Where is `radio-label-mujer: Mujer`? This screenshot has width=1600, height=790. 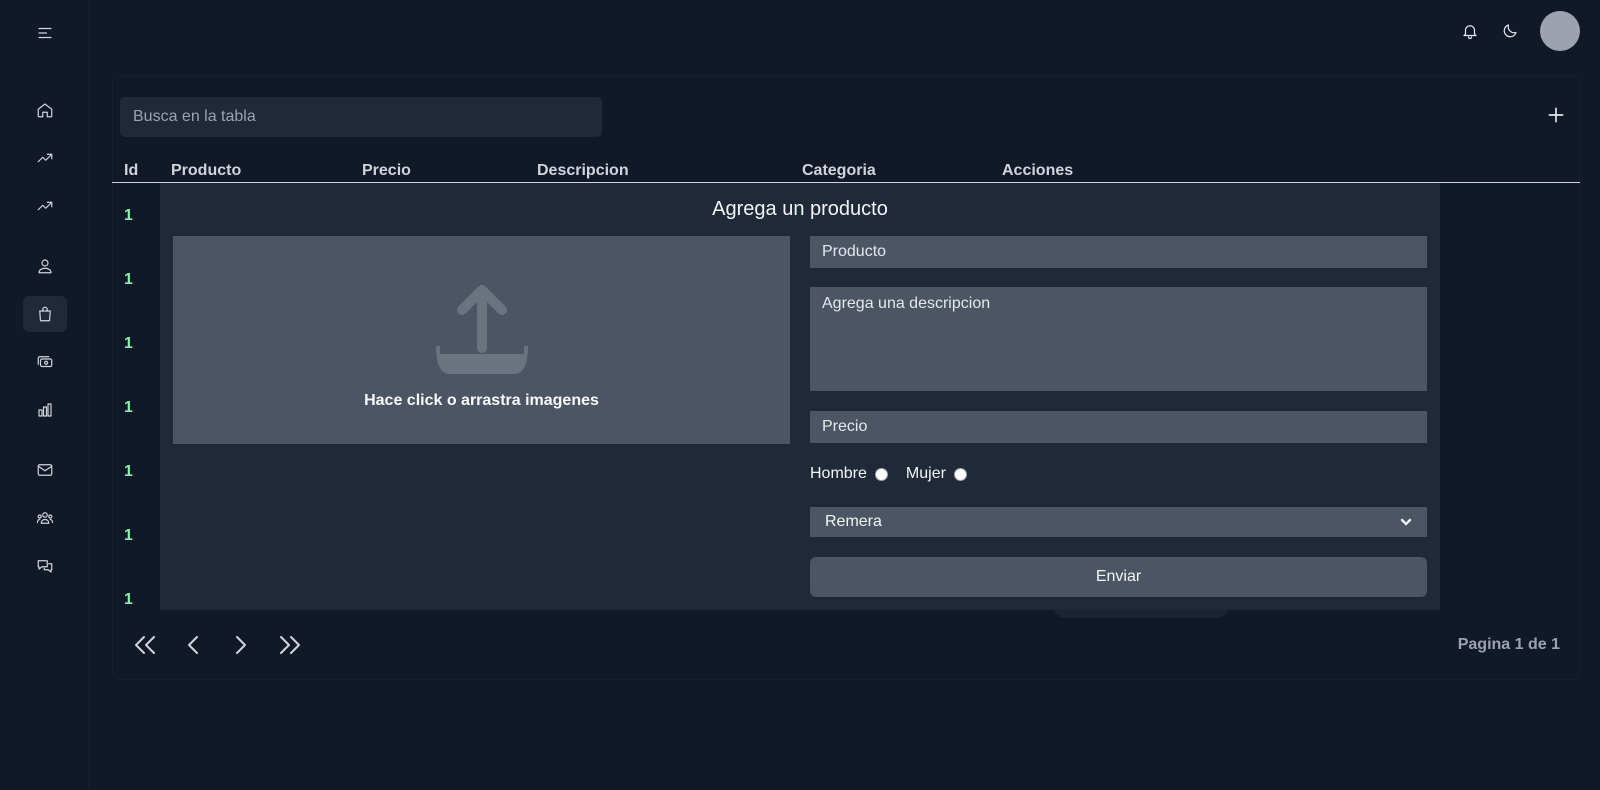
radio-label-mujer: Mujer is located at coordinates (925, 473).